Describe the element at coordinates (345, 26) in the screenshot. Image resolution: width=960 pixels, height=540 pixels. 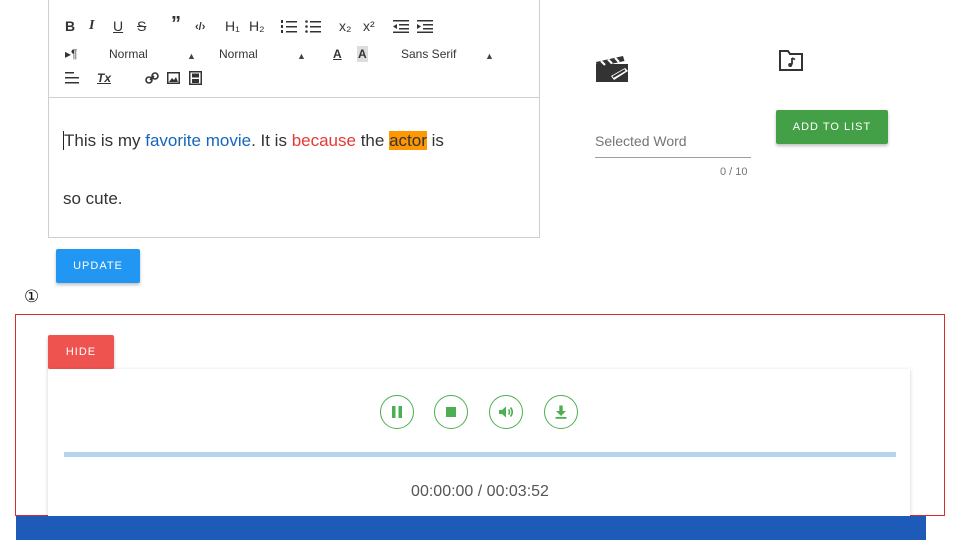
I see `subscript-button: x₂` at that location.